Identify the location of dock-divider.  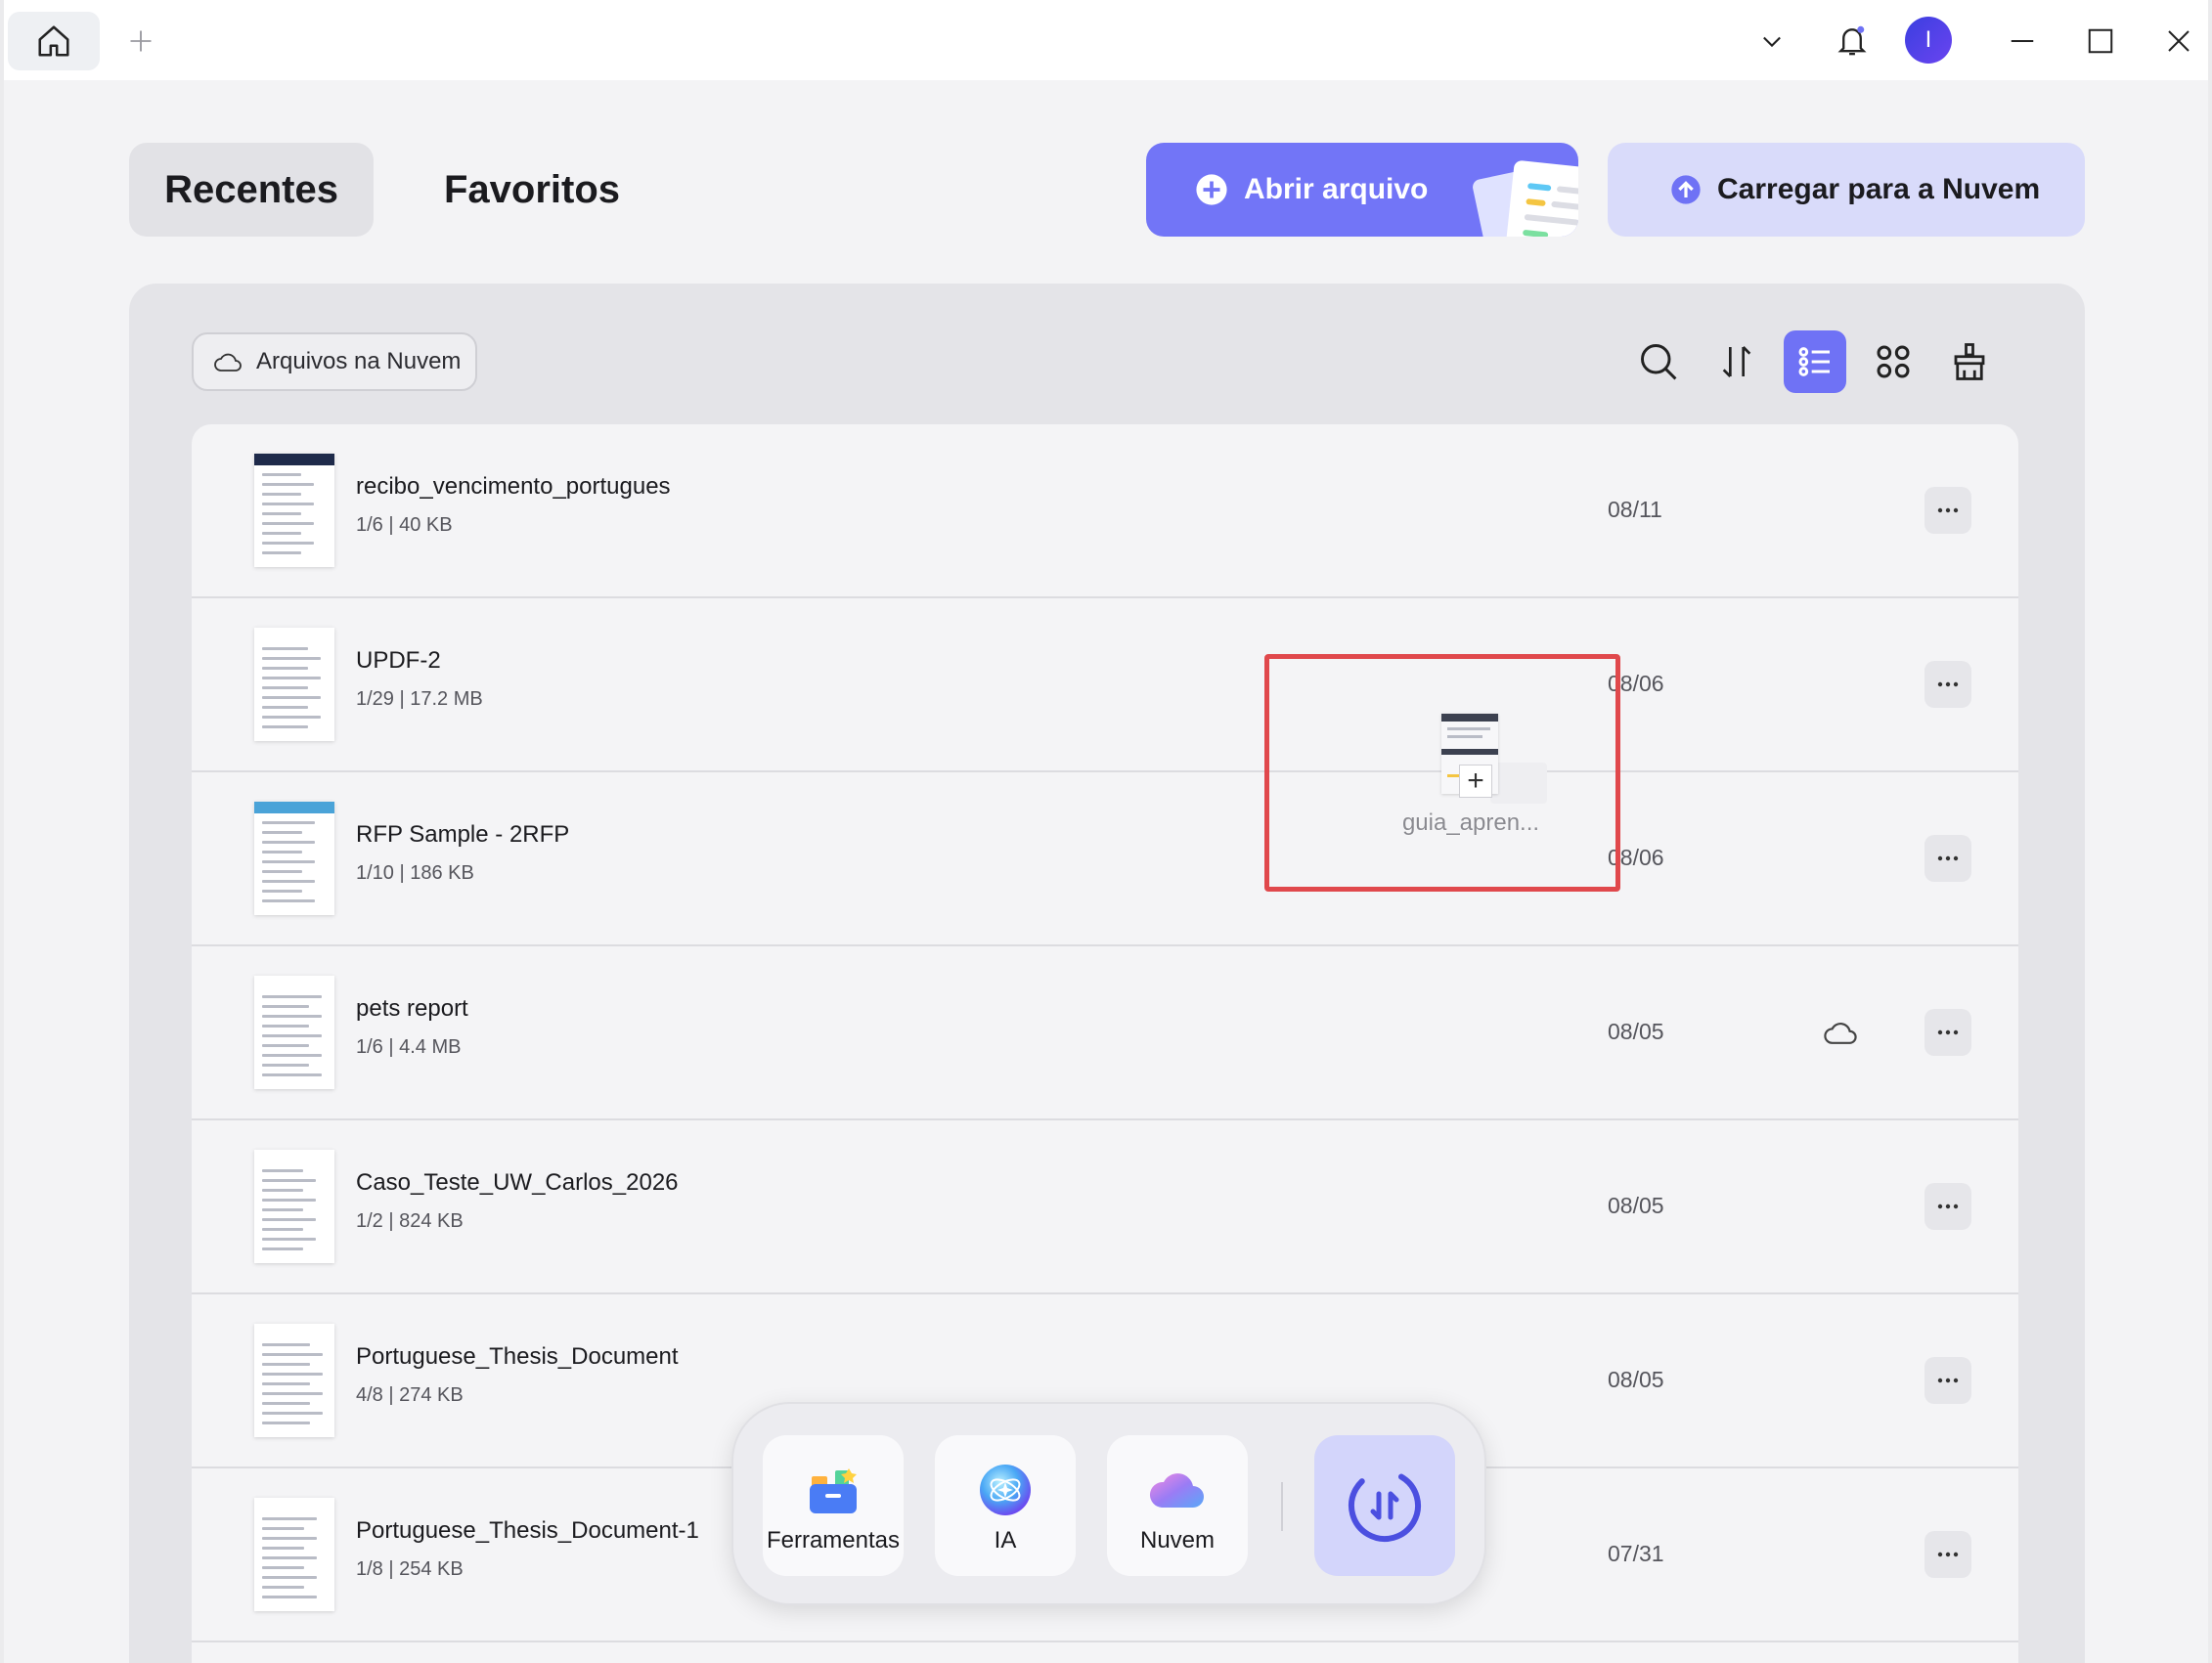
(1282, 1507).